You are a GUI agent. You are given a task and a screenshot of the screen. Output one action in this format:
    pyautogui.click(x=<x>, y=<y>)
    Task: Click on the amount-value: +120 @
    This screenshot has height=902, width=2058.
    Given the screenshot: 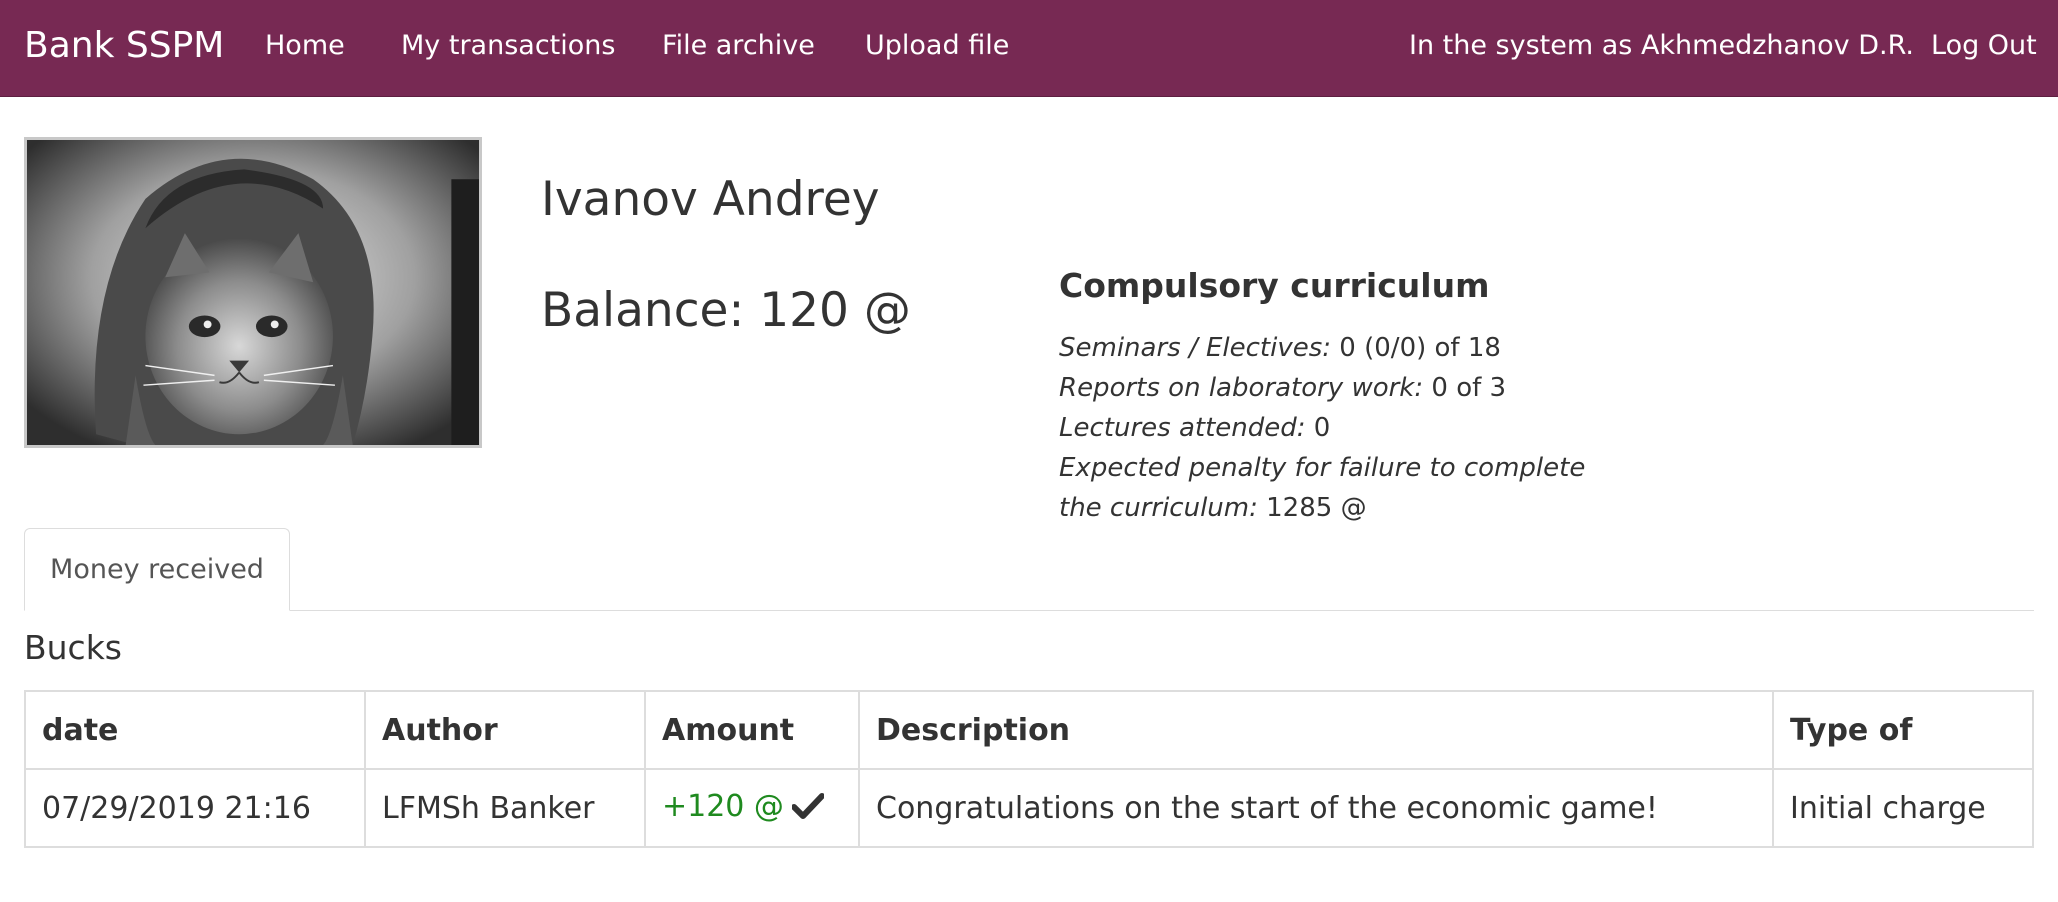 What is the action you would take?
    pyautogui.click(x=723, y=806)
    